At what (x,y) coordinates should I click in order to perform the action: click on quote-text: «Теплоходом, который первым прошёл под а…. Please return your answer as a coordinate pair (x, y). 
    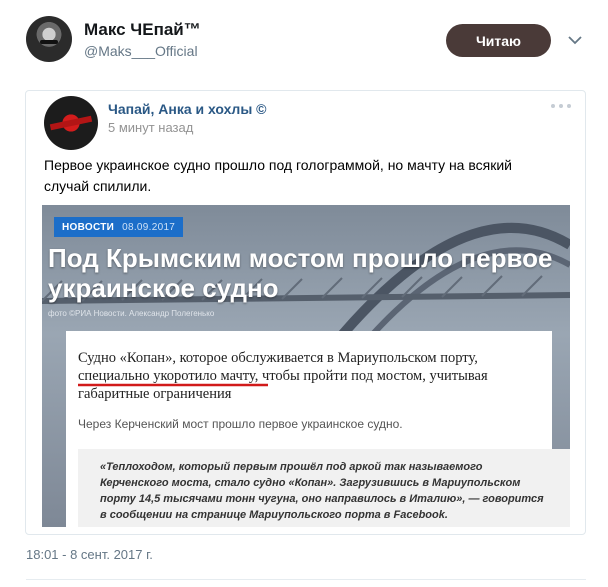
    Looking at the image, I should click on (322, 491).